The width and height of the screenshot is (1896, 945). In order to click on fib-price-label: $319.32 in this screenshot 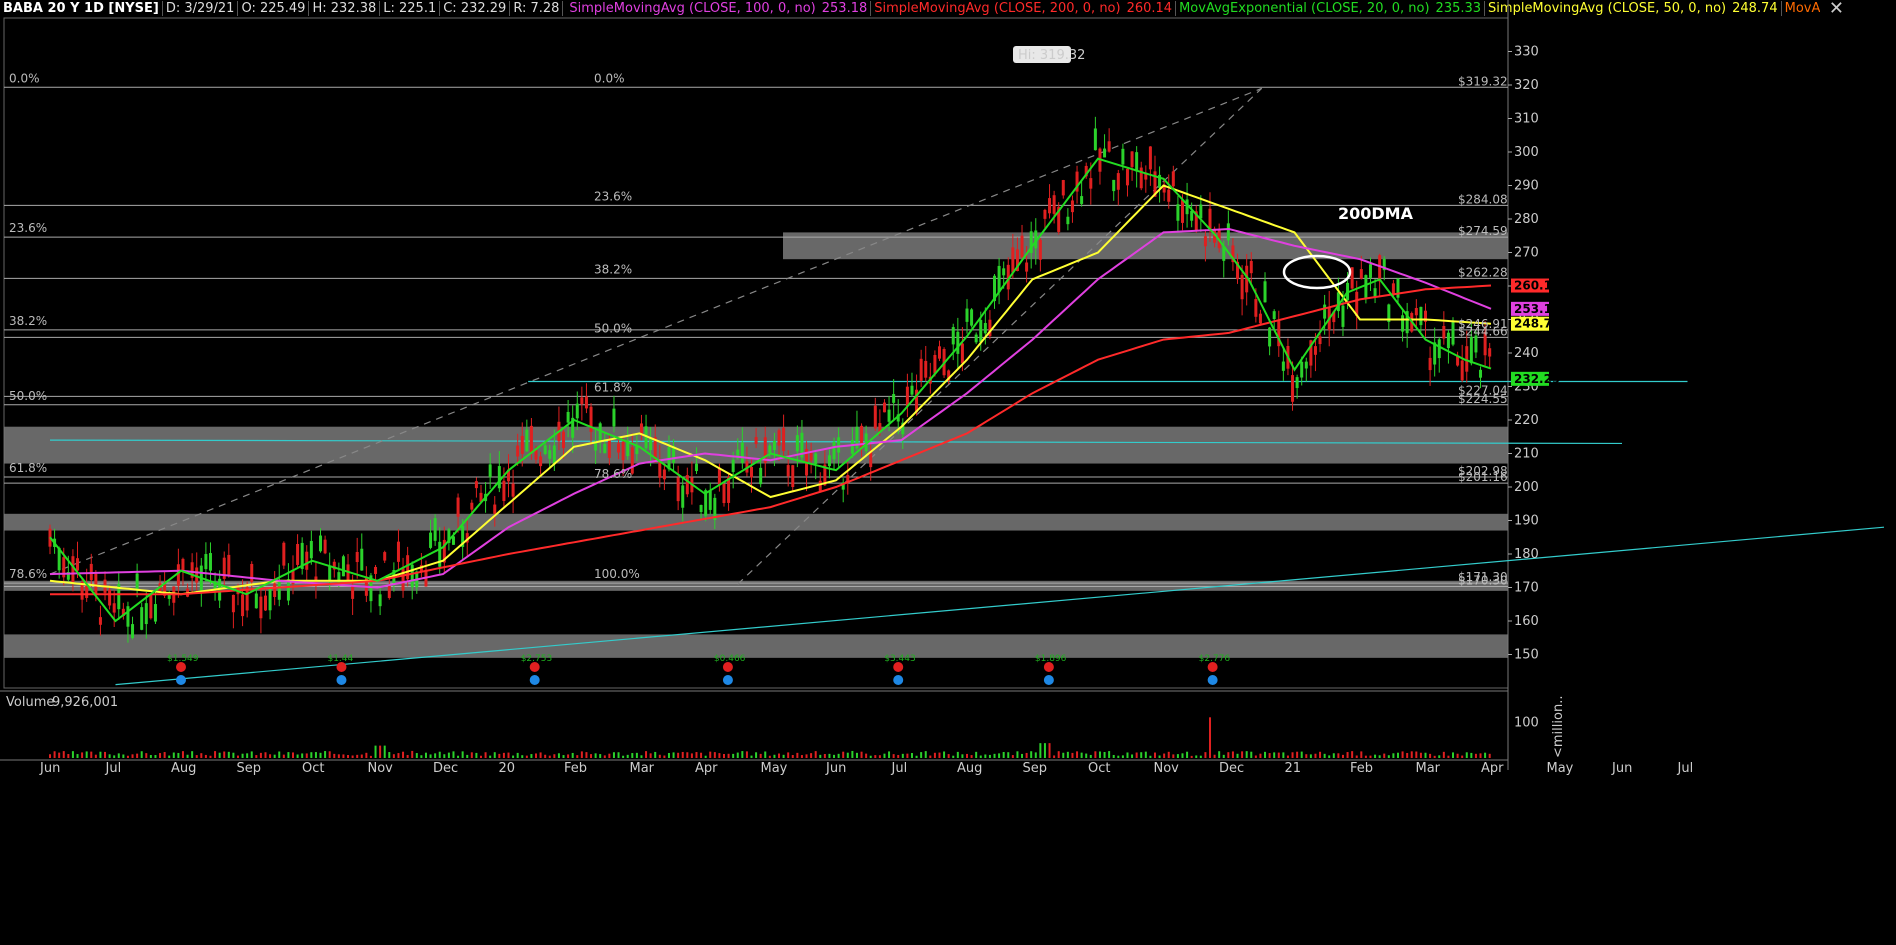, I will do `click(1483, 81)`.